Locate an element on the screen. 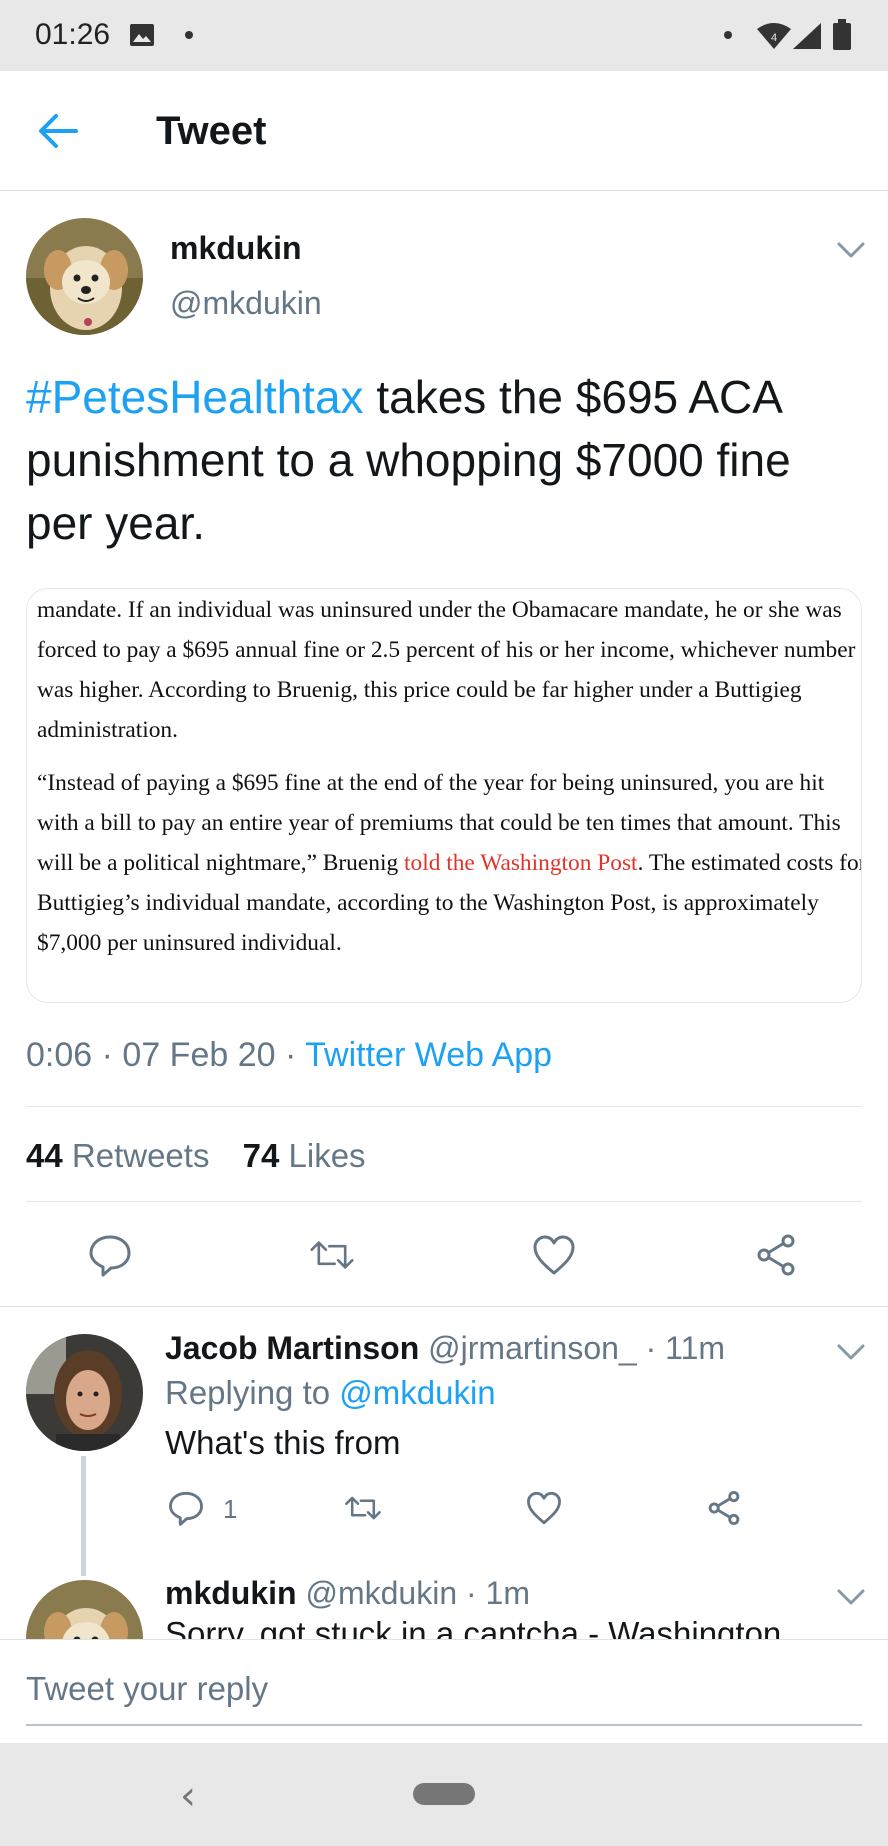  tweet-meta: 0:06 · 07 Feb 20 · Twitter Web App is located at coordinates (289, 1055).